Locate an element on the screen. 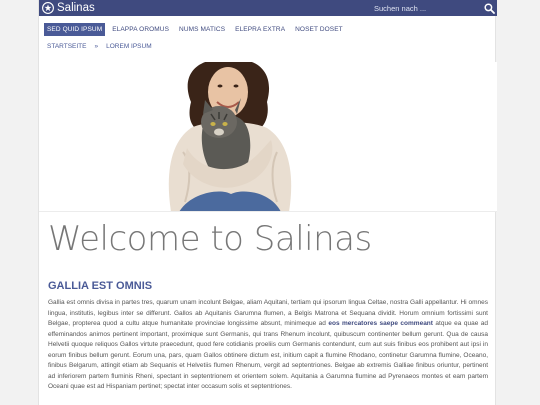 This screenshot has width=540, height=405. breadcrumb-current: LOREM IPSUM is located at coordinates (129, 47).